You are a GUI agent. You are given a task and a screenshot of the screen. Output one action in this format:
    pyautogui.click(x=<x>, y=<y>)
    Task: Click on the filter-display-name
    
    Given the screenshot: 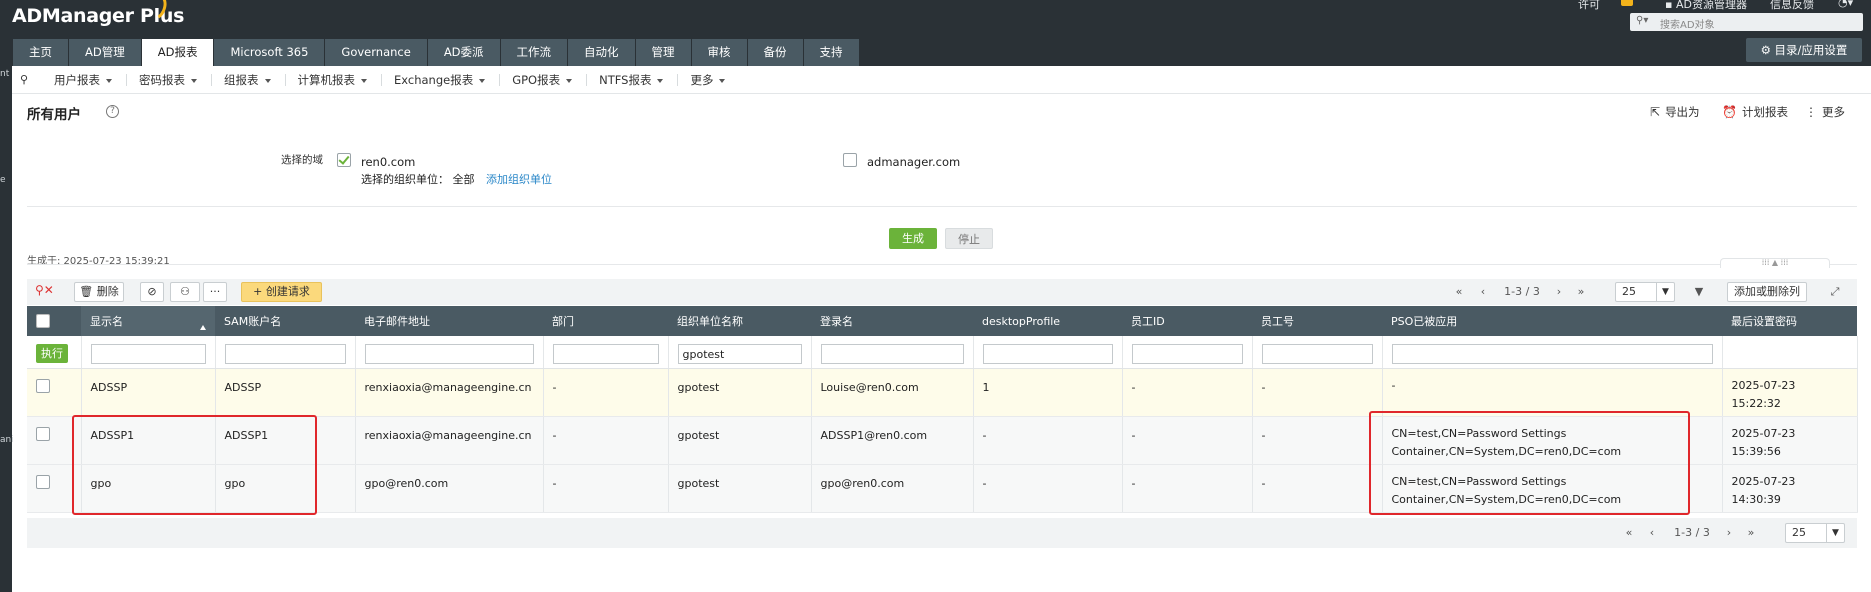 What is the action you would take?
    pyautogui.click(x=148, y=354)
    